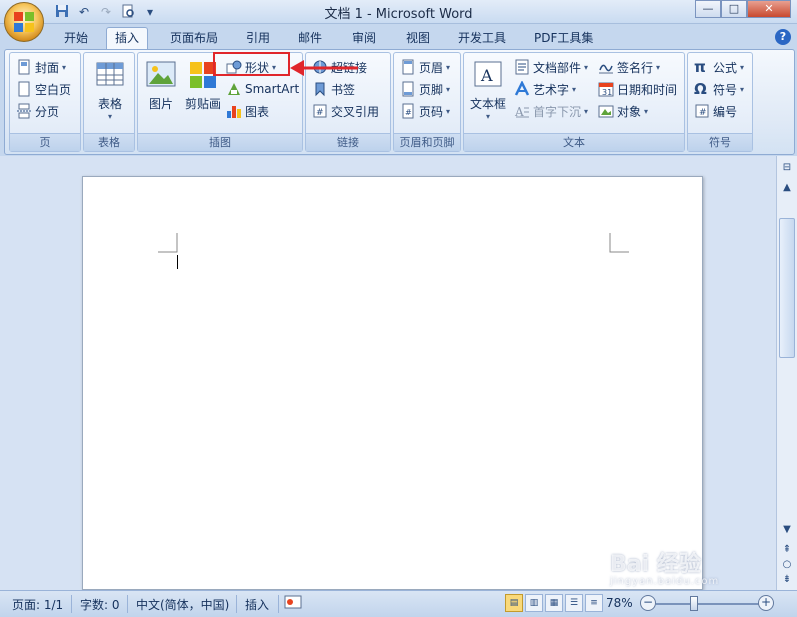 This screenshot has height=617, width=797. What do you see at coordinates (787, 530) in the screenshot?
I see `scroll-down-button: ▼` at bounding box center [787, 530].